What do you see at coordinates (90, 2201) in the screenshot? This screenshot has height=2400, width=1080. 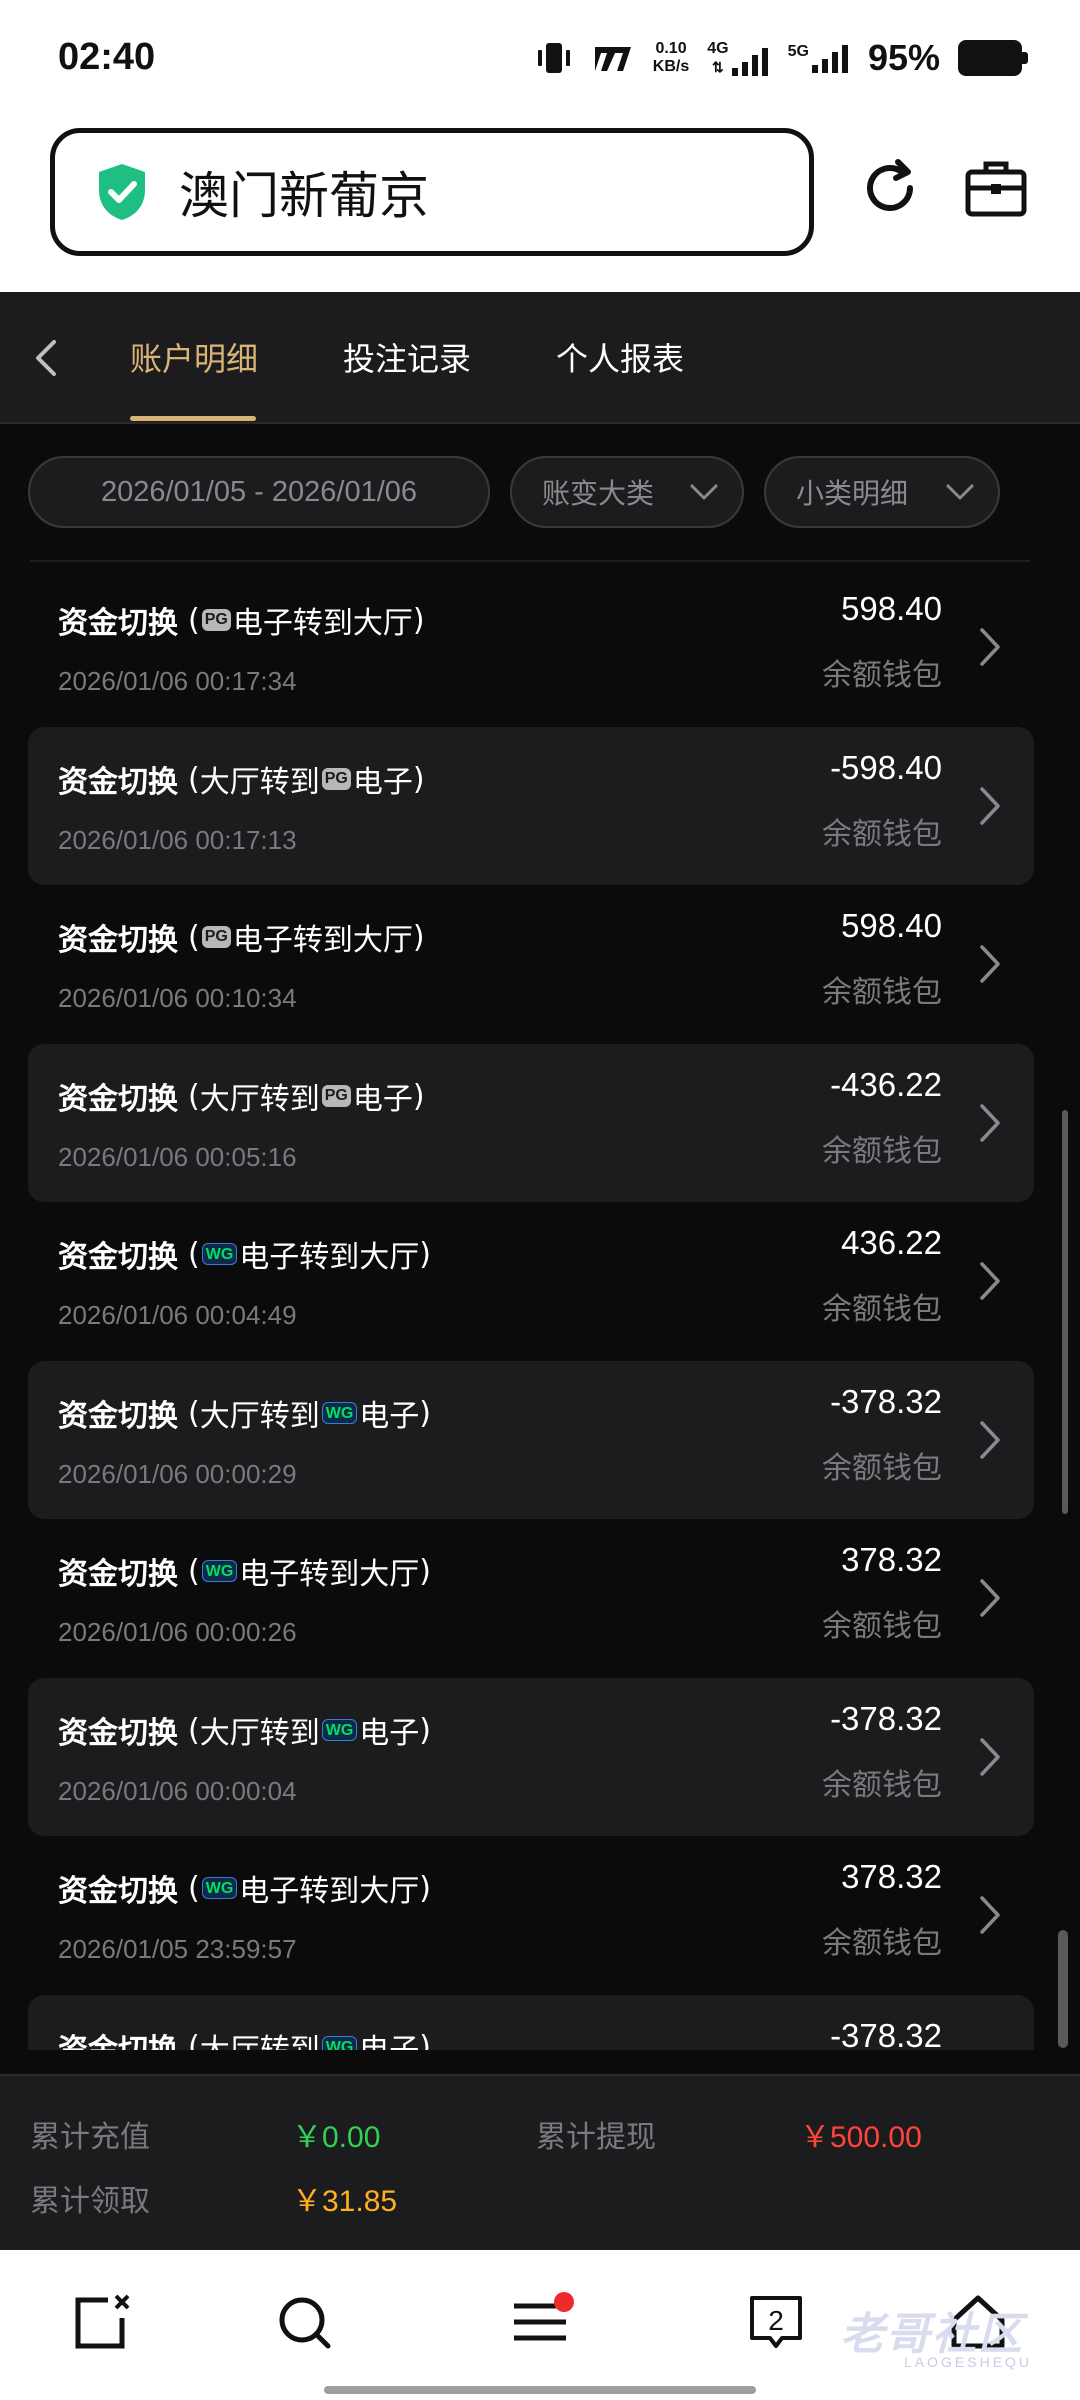 I see `claim-total-label: 累计领取` at bounding box center [90, 2201].